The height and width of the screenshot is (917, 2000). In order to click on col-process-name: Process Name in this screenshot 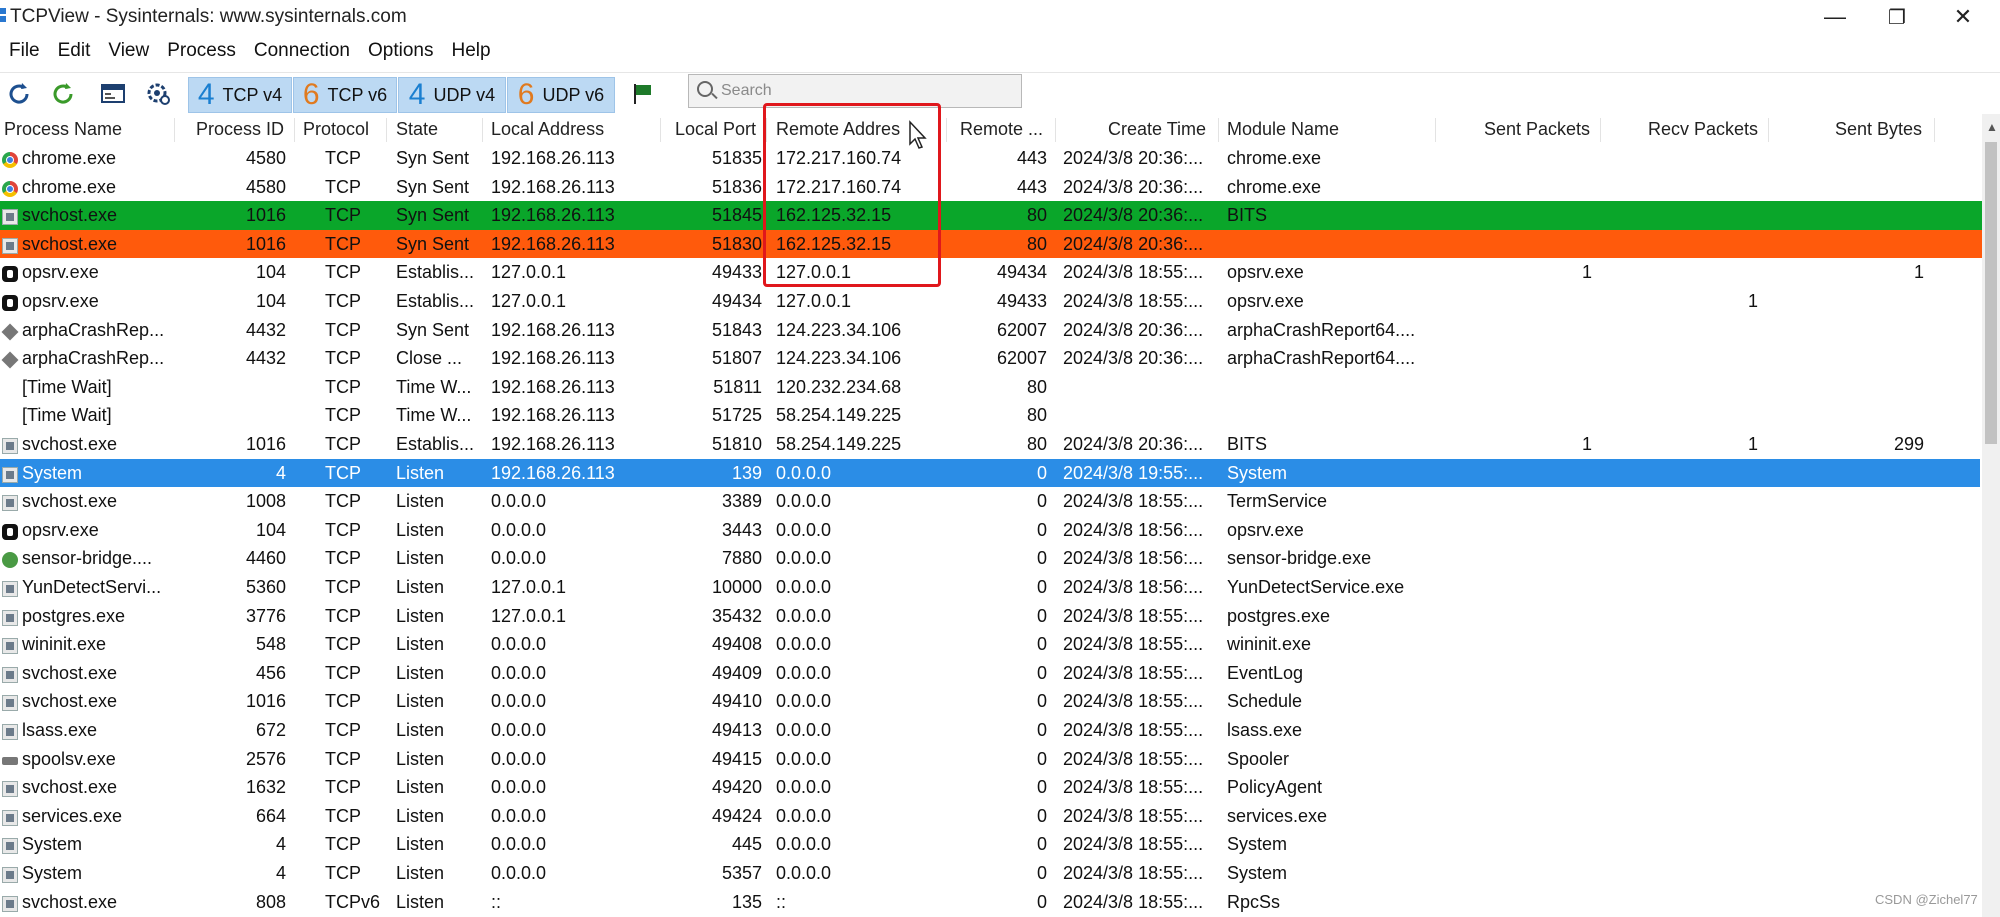, I will do `click(63, 129)`.